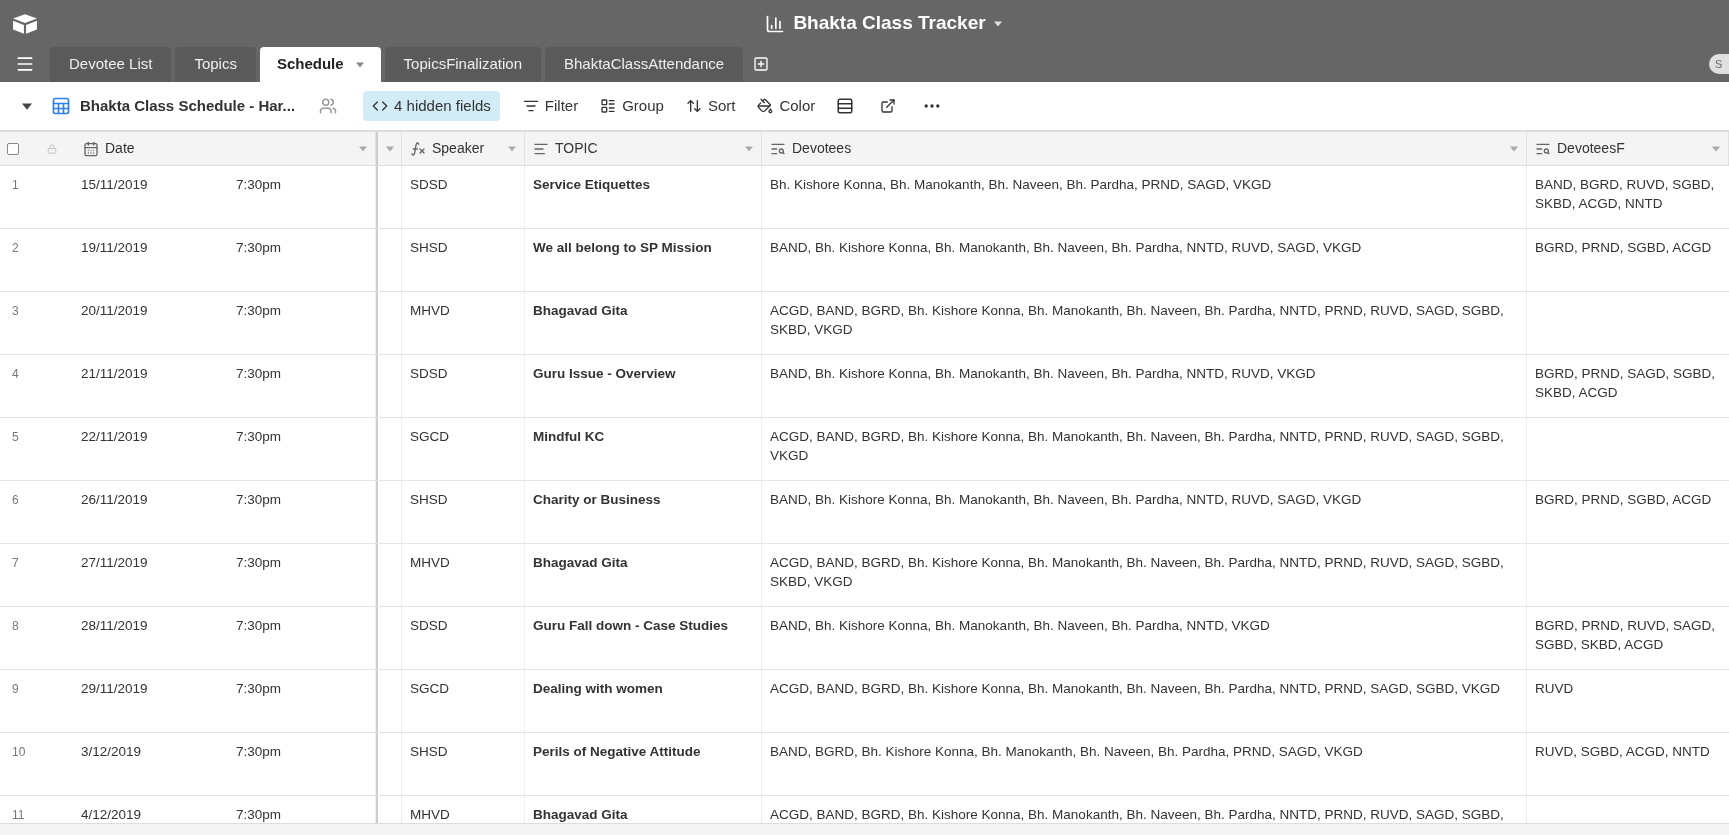 The width and height of the screenshot is (1729, 835). I want to click on base-title: Bhakta Class Tracker, so click(889, 23).